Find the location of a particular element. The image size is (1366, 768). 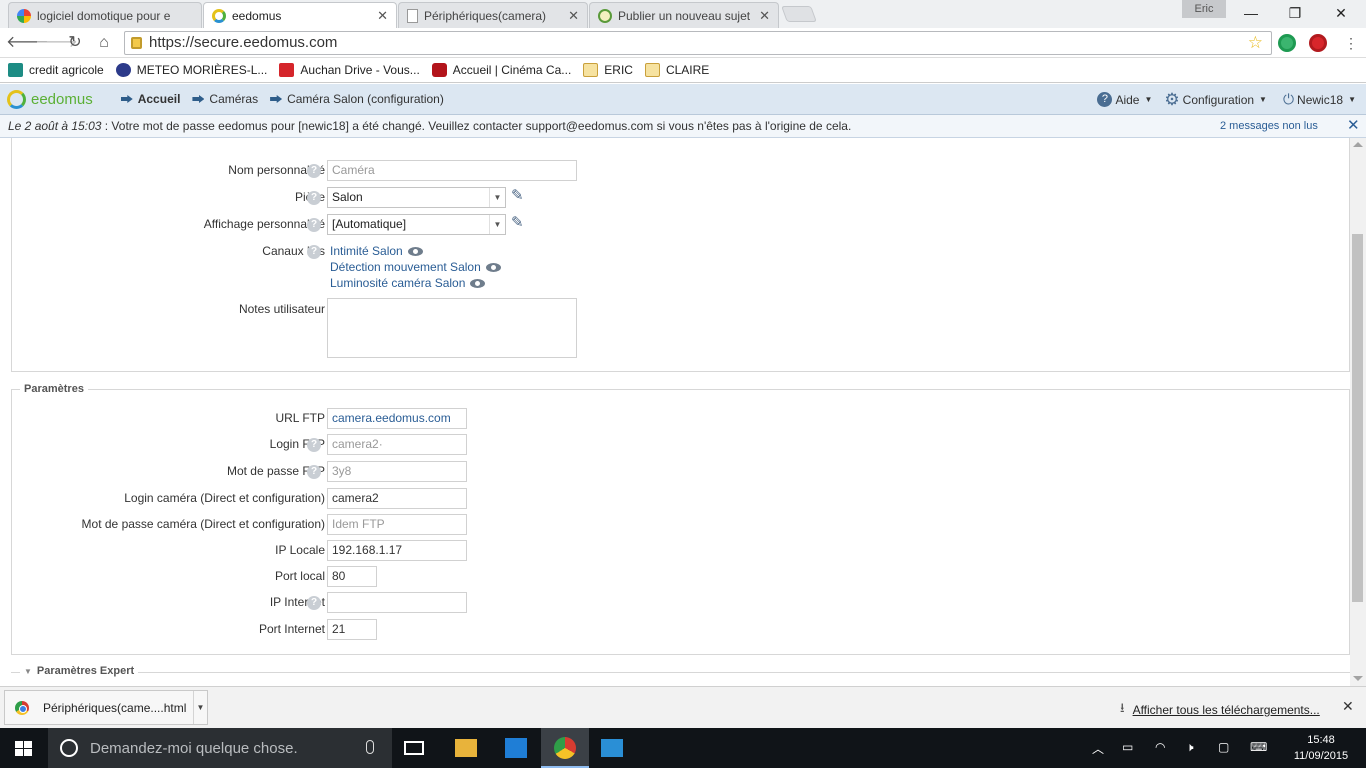

minimize-icon: — is located at coordinates (1251, 13).